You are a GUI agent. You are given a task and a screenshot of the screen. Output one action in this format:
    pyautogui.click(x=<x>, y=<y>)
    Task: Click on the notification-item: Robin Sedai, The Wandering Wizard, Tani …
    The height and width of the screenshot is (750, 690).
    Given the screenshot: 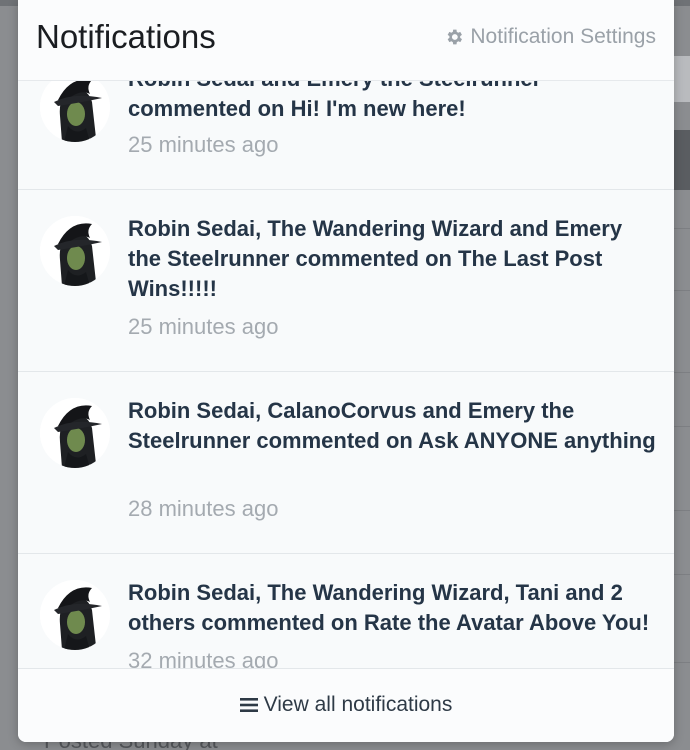 What is the action you would take?
    pyautogui.click(x=346, y=611)
    